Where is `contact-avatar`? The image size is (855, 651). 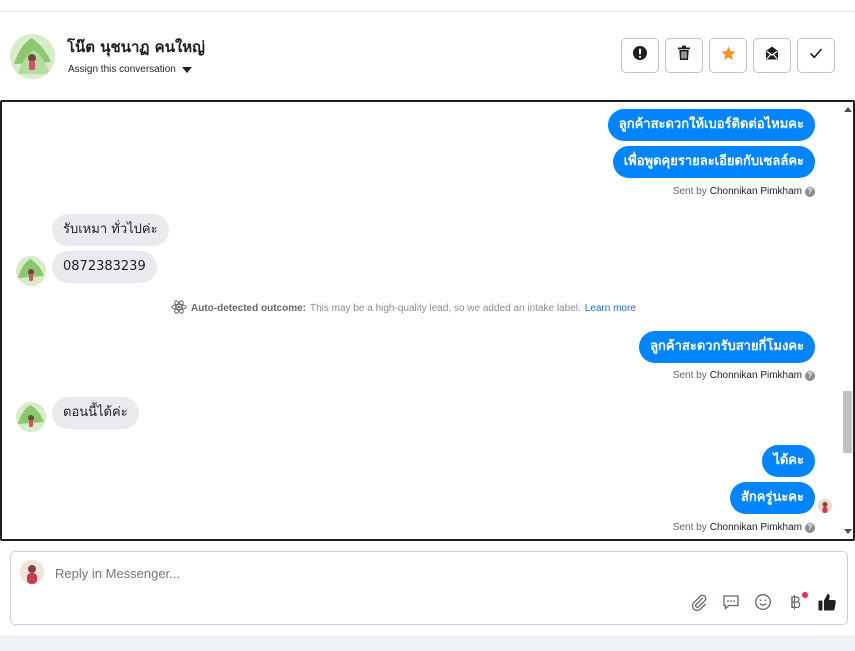
contact-avatar is located at coordinates (32, 56).